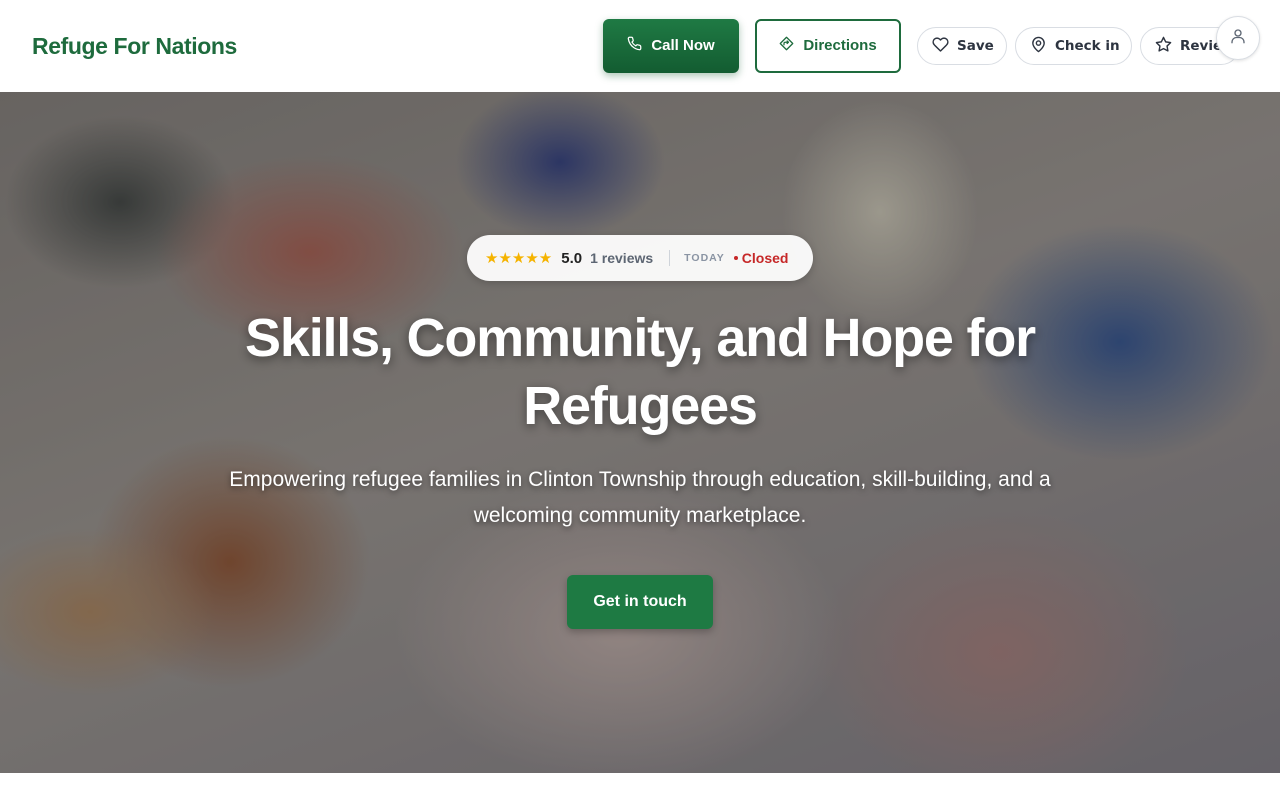 Image resolution: width=1280 pixels, height=800 pixels. I want to click on check-in-button: Check in, so click(1073, 46).